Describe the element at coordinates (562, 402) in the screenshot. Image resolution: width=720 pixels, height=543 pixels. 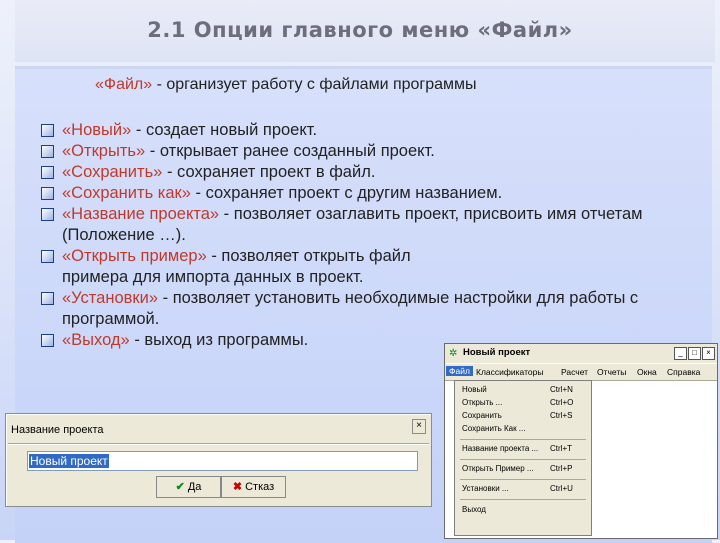
I see `menu-shortcut: Ctrl+O` at that location.